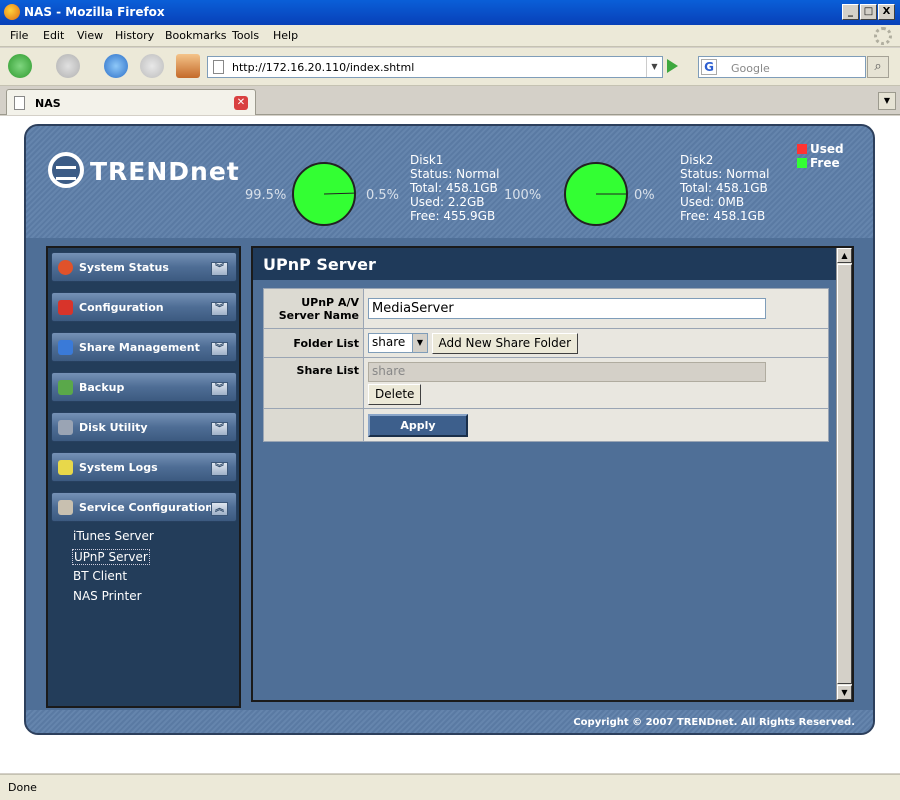  I want to click on trendnet-logo-icon, so click(66, 170).